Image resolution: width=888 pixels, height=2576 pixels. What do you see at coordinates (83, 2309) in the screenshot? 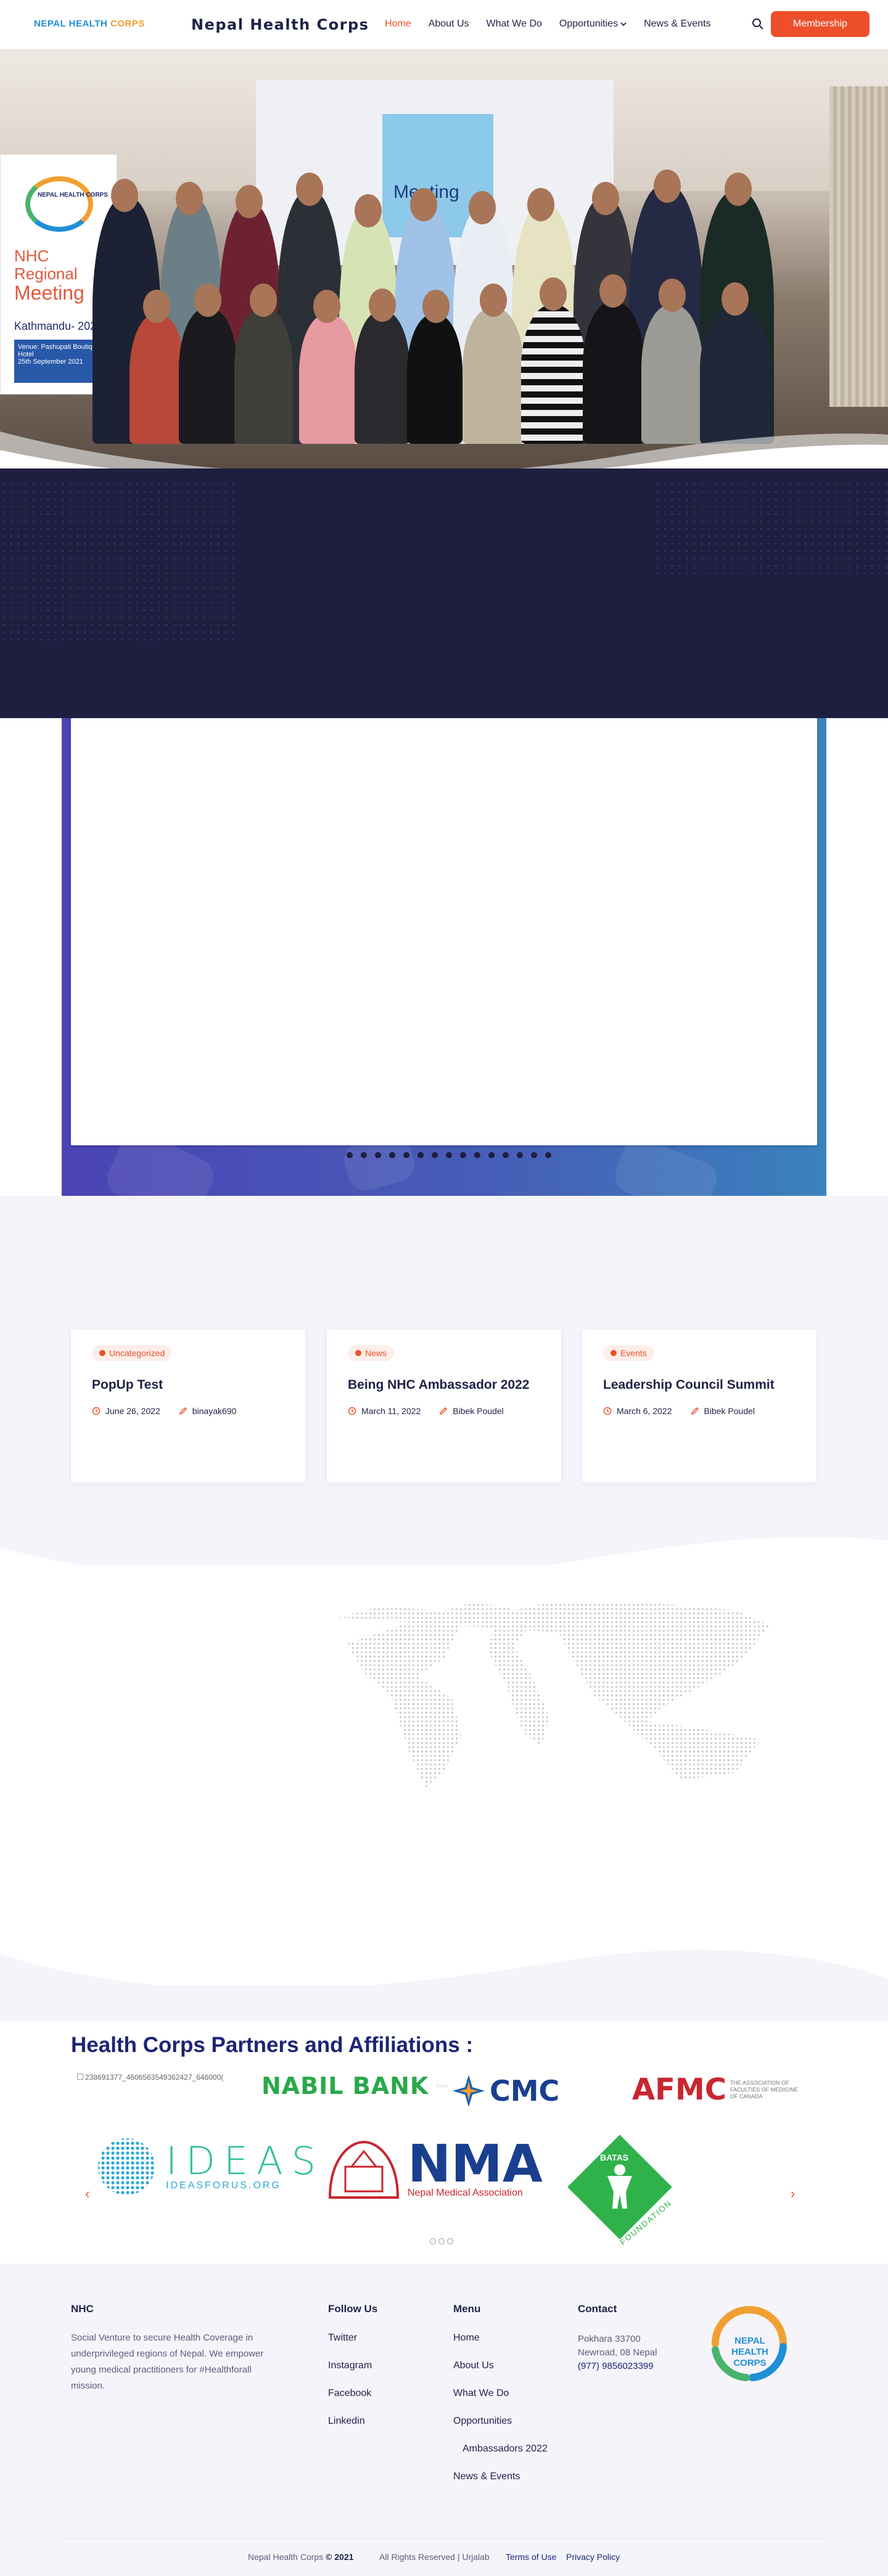
I see `footer-nhc-heading: NHC` at bounding box center [83, 2309].